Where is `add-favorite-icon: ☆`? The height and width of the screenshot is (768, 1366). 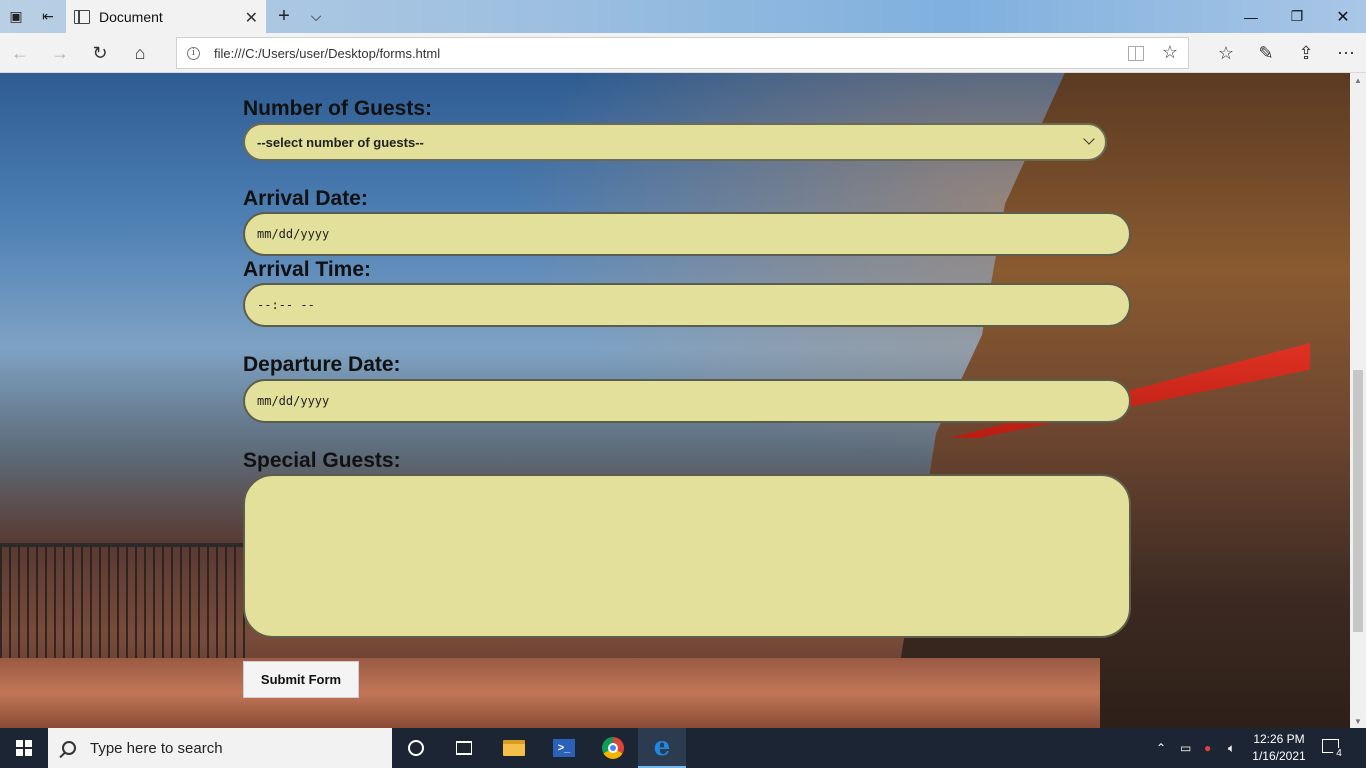
add-favorite-icon: ☆ is located at coordinates (1170, 52).